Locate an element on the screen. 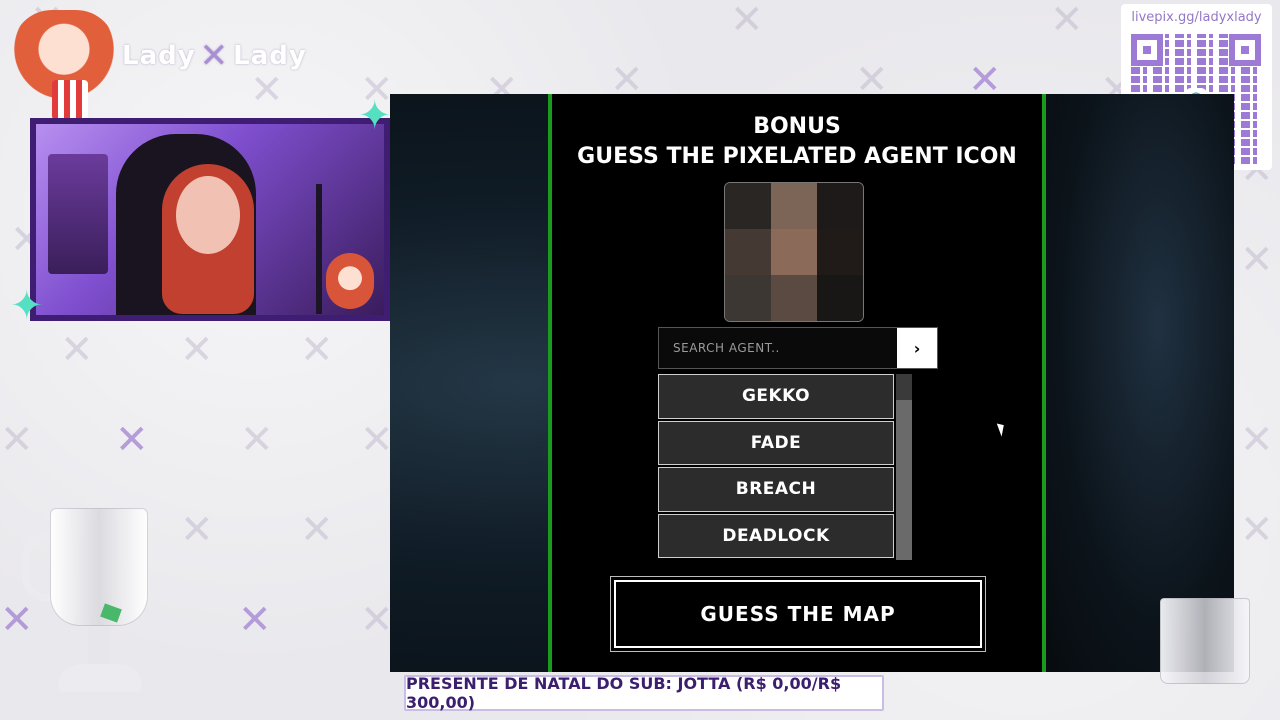 The image size is (1280, 720). agent-list-scrollbar is located at coordinates (904, 467).